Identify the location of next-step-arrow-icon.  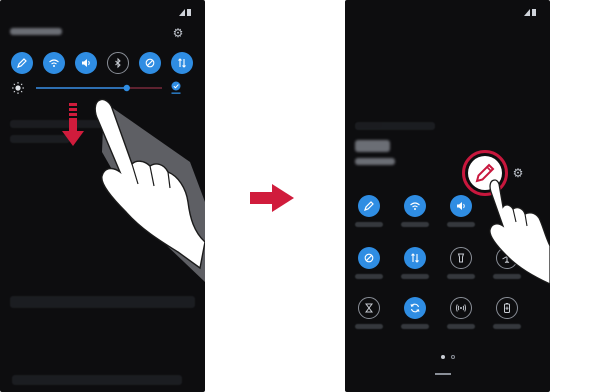
(272, 198).